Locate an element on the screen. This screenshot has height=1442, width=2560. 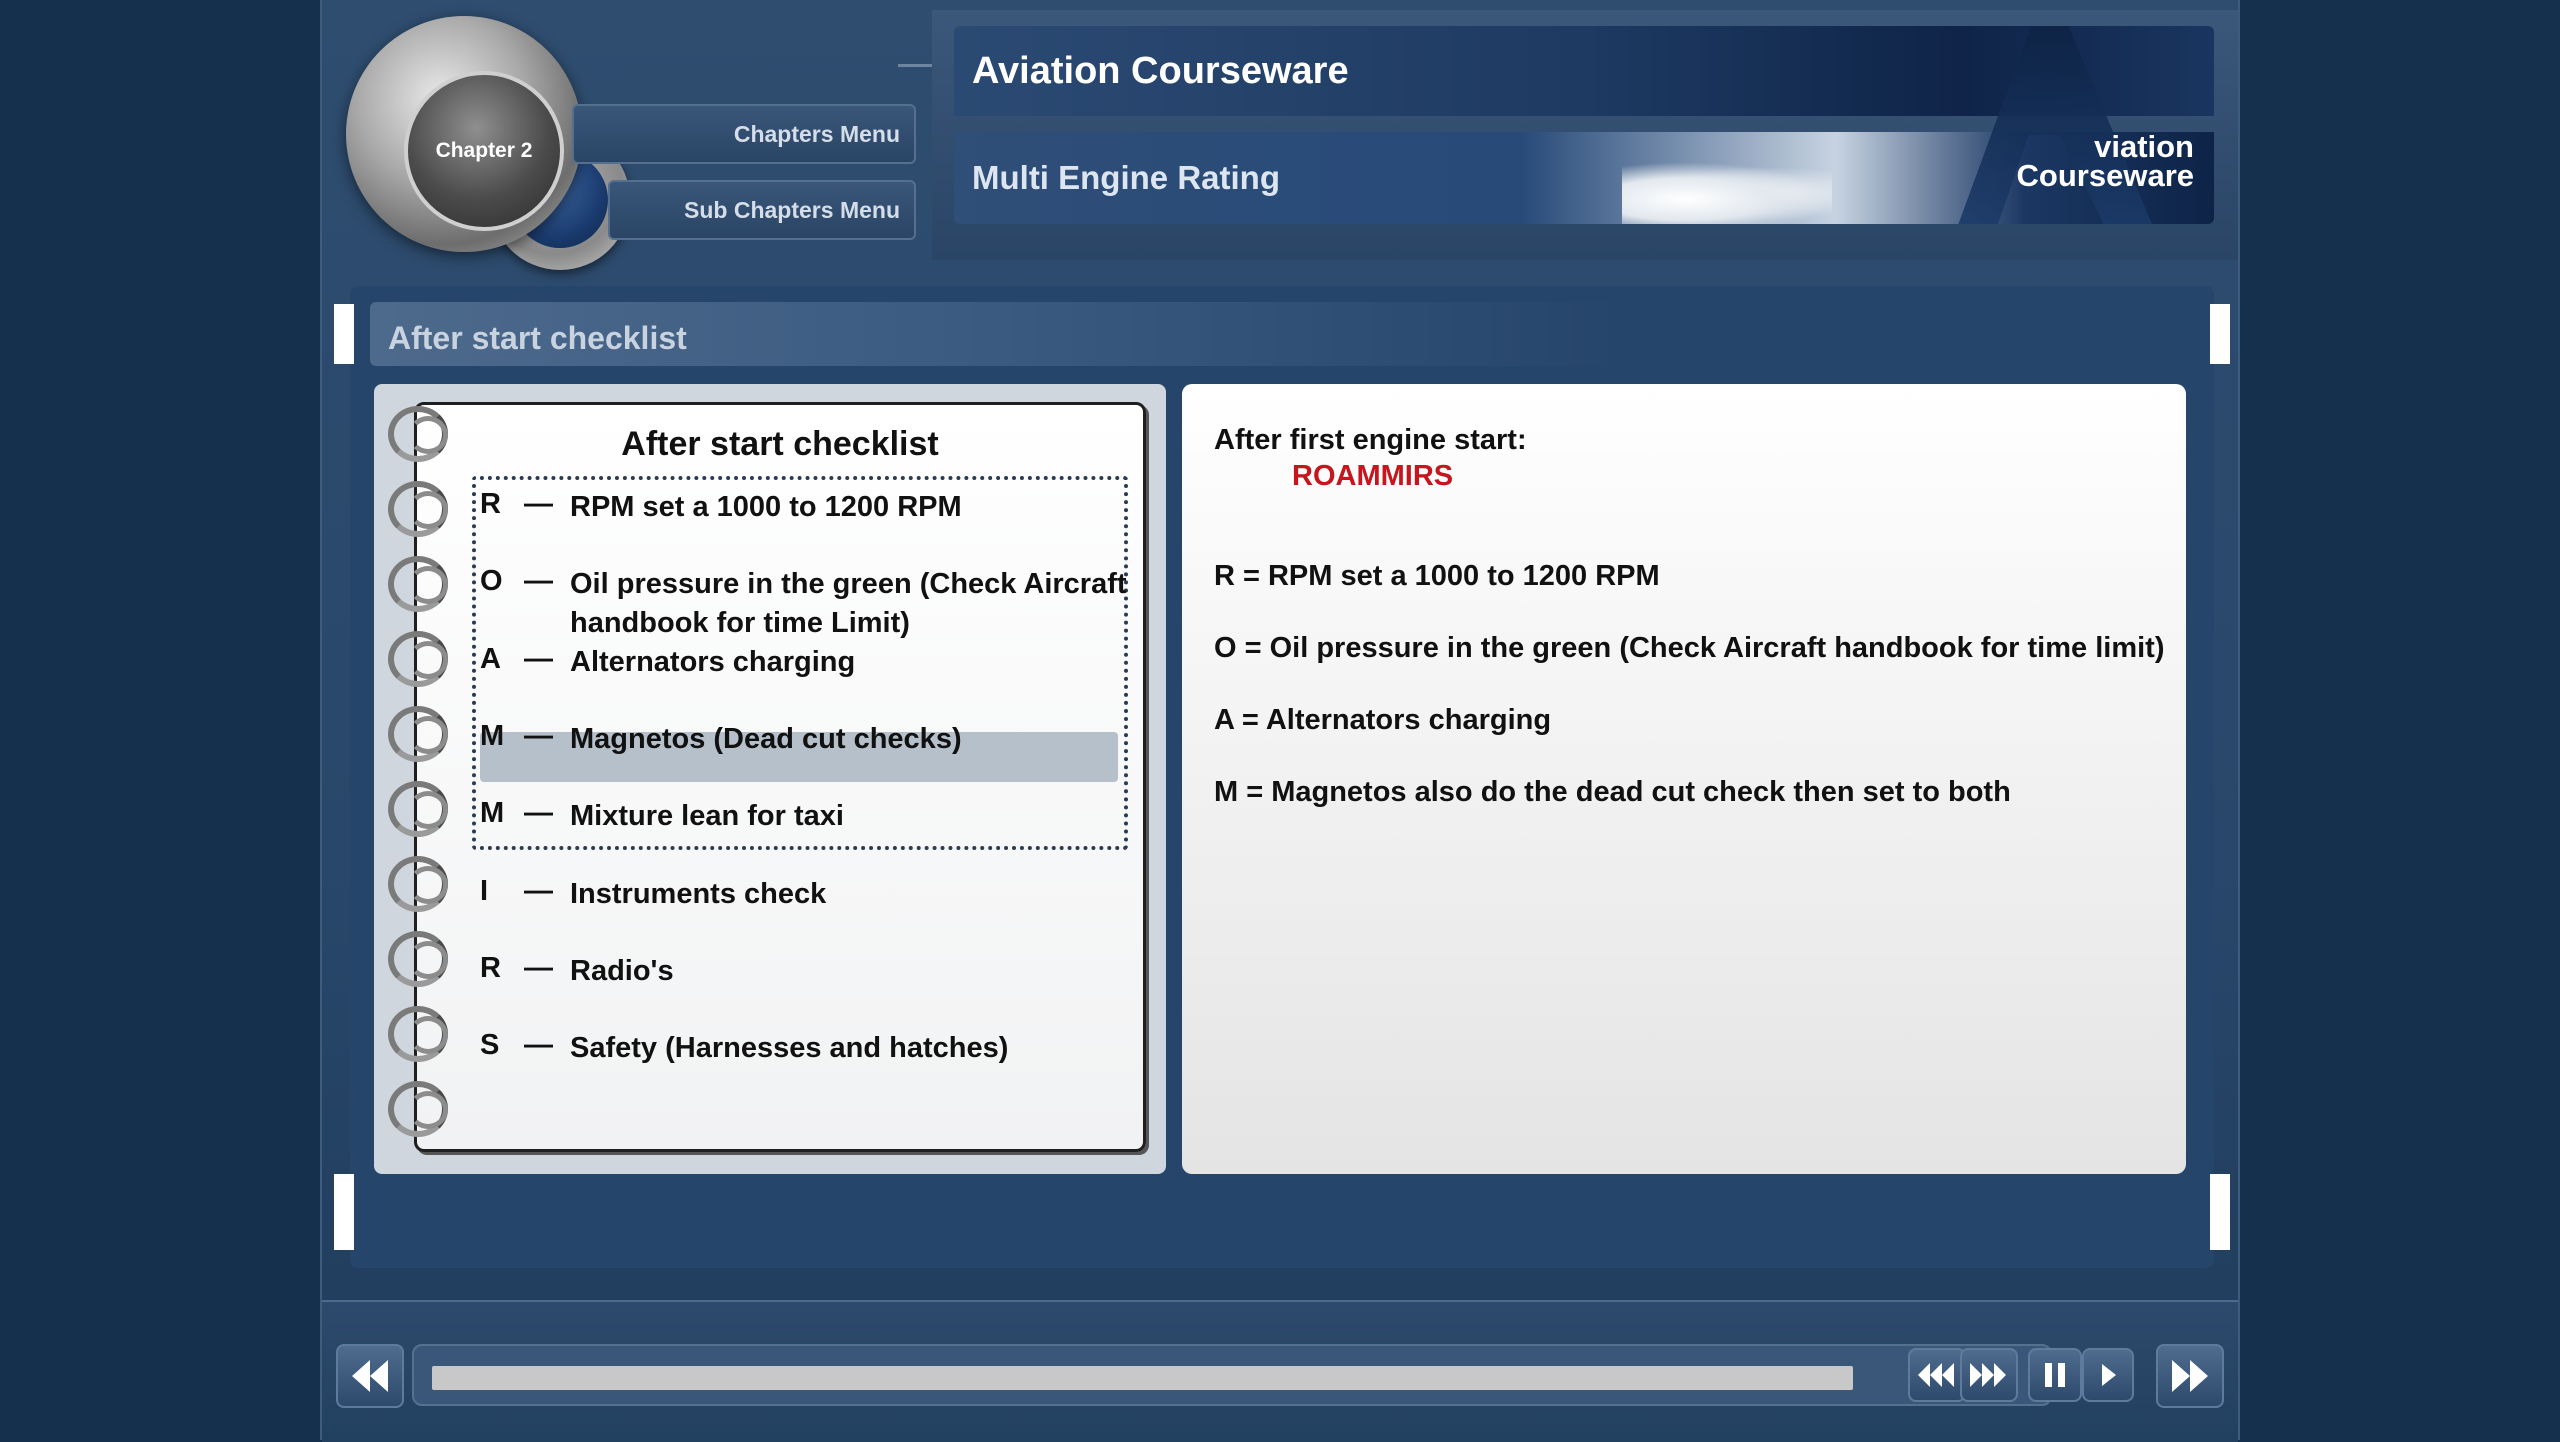
pause-icon is located at coordinates (2055, 1375).